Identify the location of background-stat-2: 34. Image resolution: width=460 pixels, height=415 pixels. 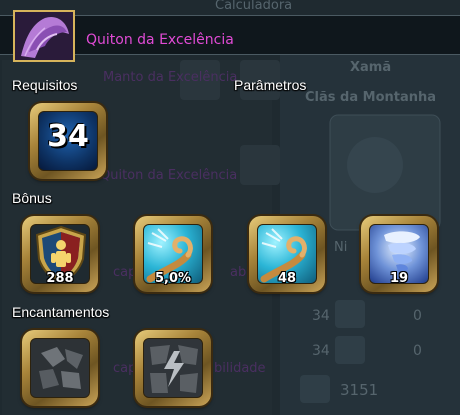
(321, 351).